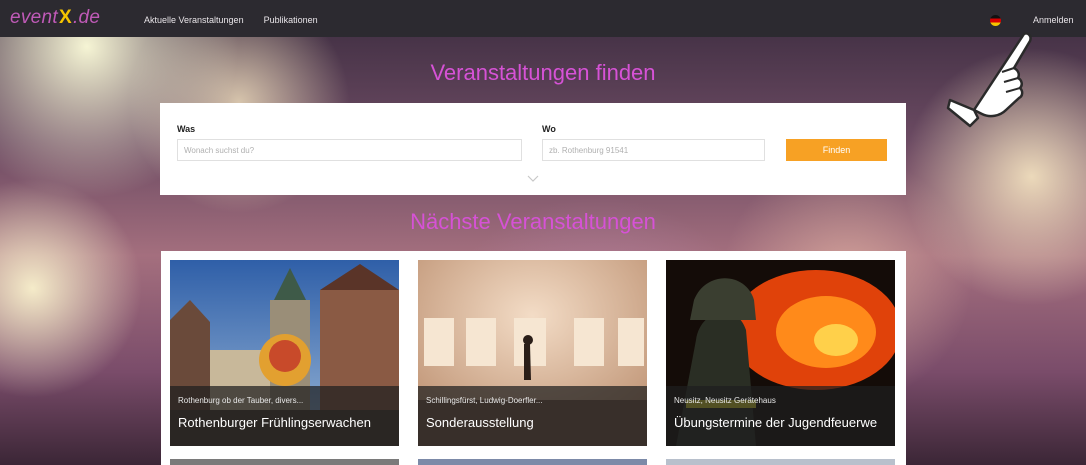  What do you see at coordinates (186, 129) in the screenshot?
I see `what-label: Was` at bounding box center [186, 129].